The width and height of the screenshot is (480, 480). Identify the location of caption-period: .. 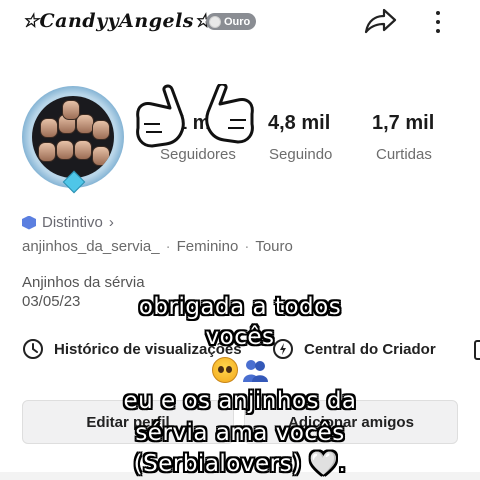
(342, 464).